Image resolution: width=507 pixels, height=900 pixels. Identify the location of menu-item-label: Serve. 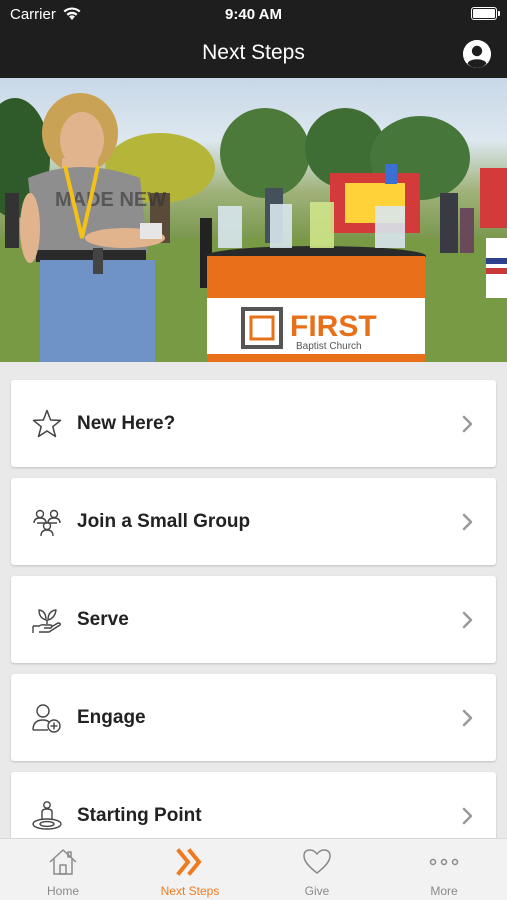
(103, 619).